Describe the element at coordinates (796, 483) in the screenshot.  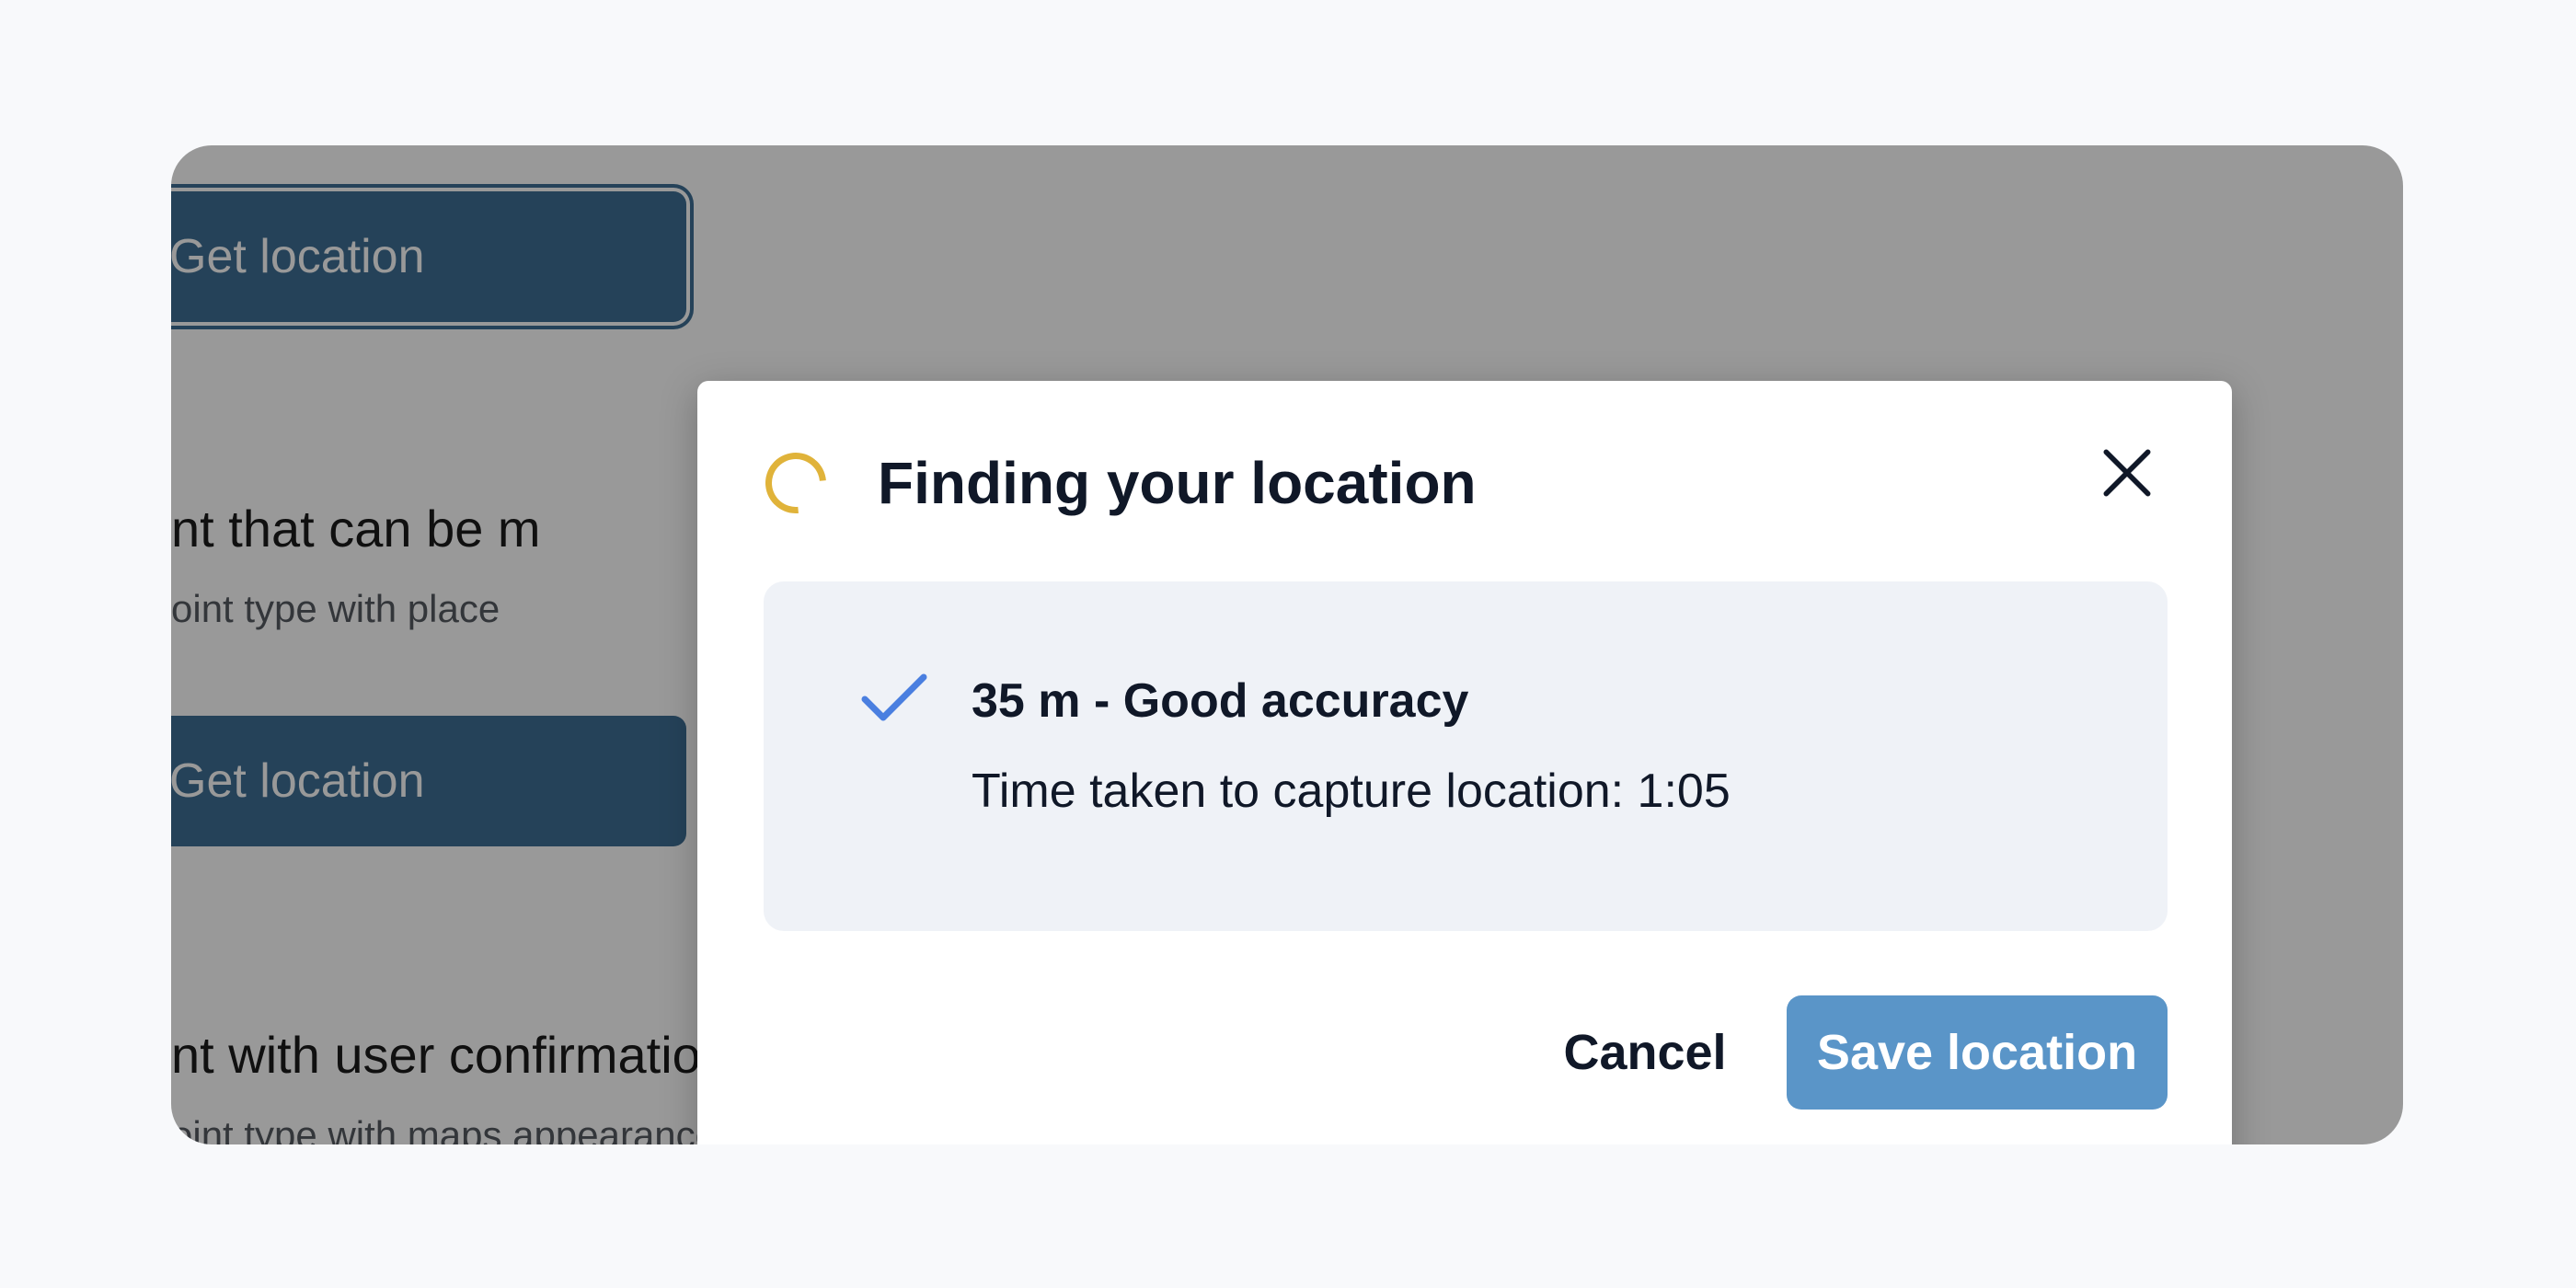
I see `loading-spinner-icon` at that location.